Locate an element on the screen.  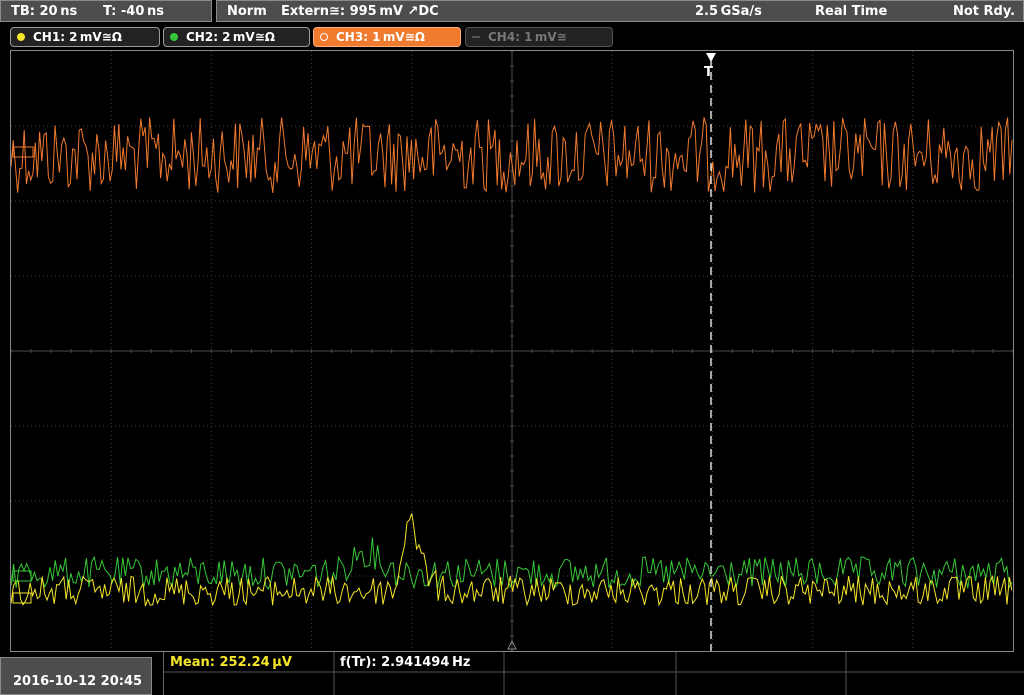
channel-tab-ch2: CH2: 2 mV≅Ω is located at coordinates (236, 37).